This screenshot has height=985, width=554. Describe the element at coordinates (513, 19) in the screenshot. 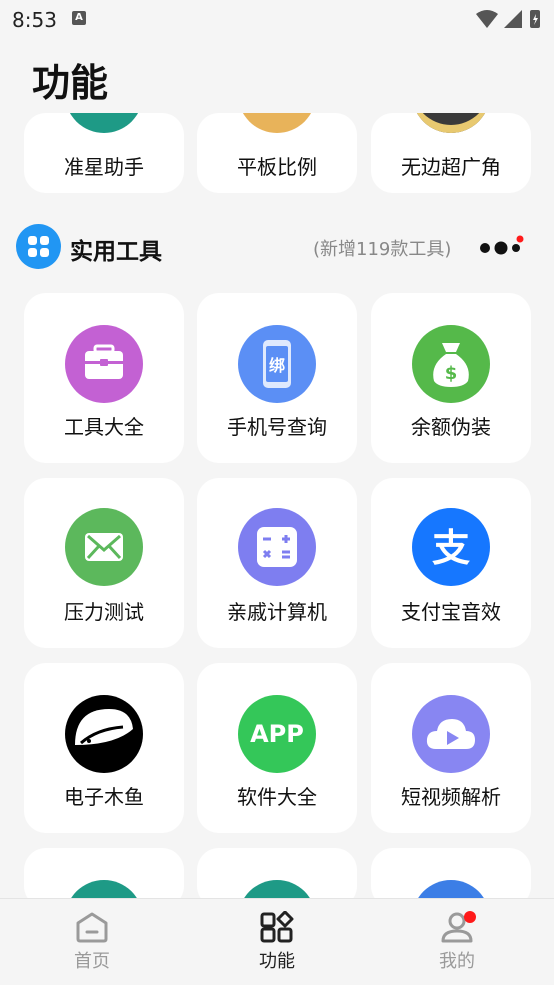

I see `signal-icon` at that location.